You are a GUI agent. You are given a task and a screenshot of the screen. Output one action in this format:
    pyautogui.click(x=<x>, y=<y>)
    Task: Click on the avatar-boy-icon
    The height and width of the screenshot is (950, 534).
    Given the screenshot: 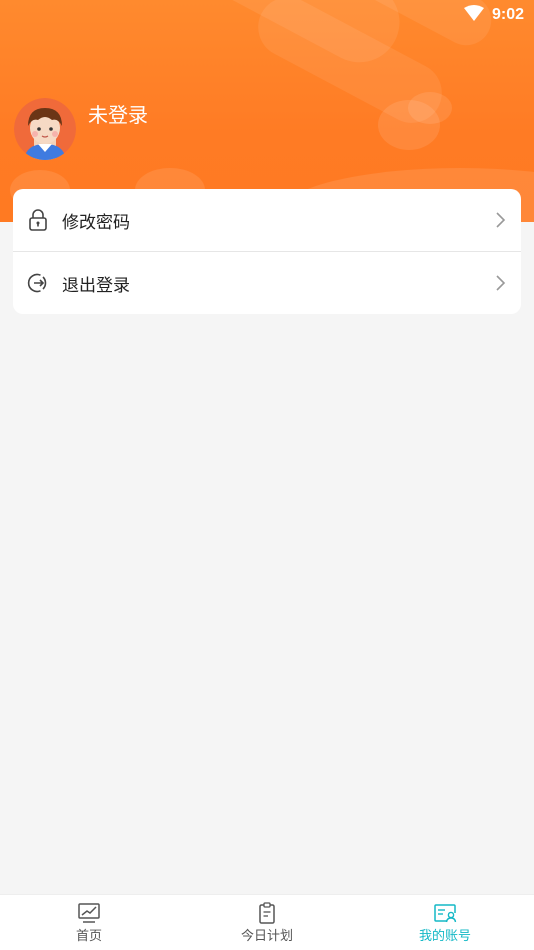 What is the action you would take?
    pyautogui.click(x=45, y=129)
    